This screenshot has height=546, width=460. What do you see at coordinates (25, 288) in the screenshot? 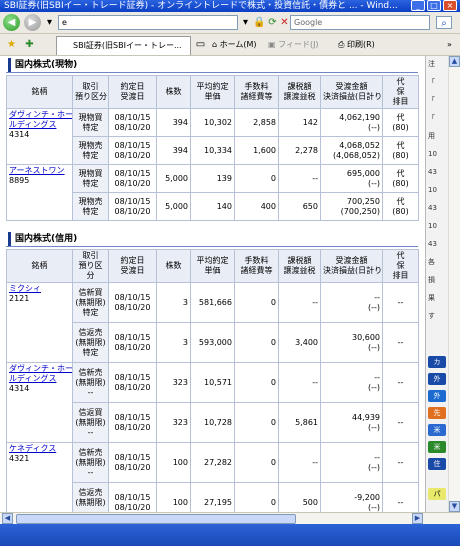
I see `stock-name-link: ミクシィ` at bounding box center [25, 288].